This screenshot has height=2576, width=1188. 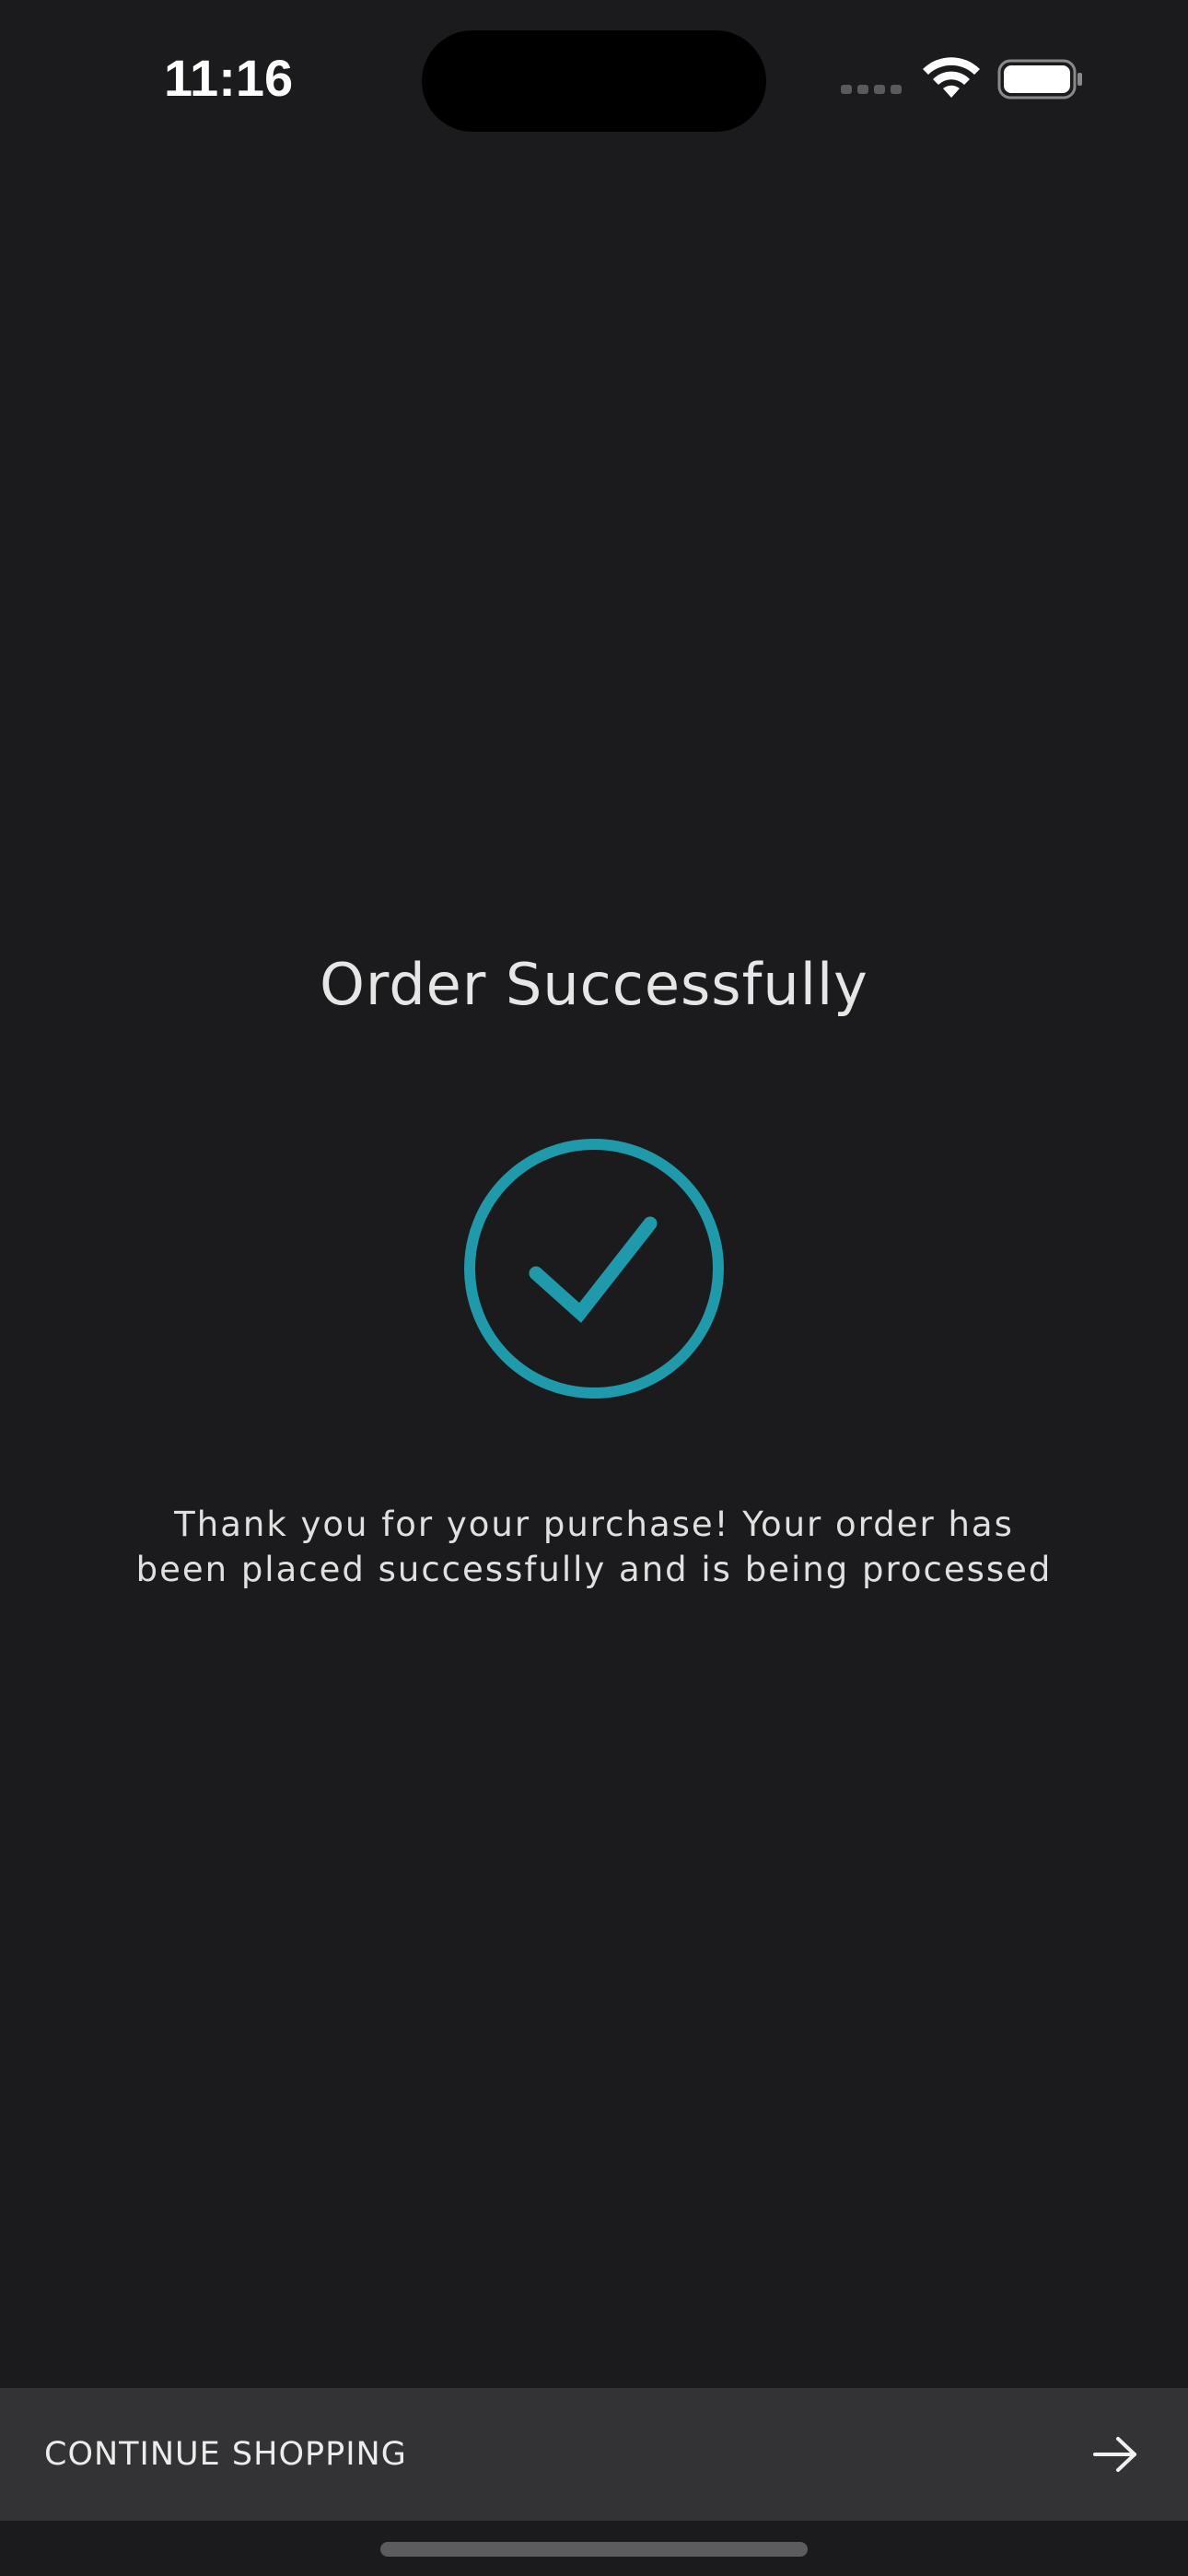 What do you see at coordinates (951, 77) in the screenshot?
I see `wifi-icon` at bounding box center [951, 77].